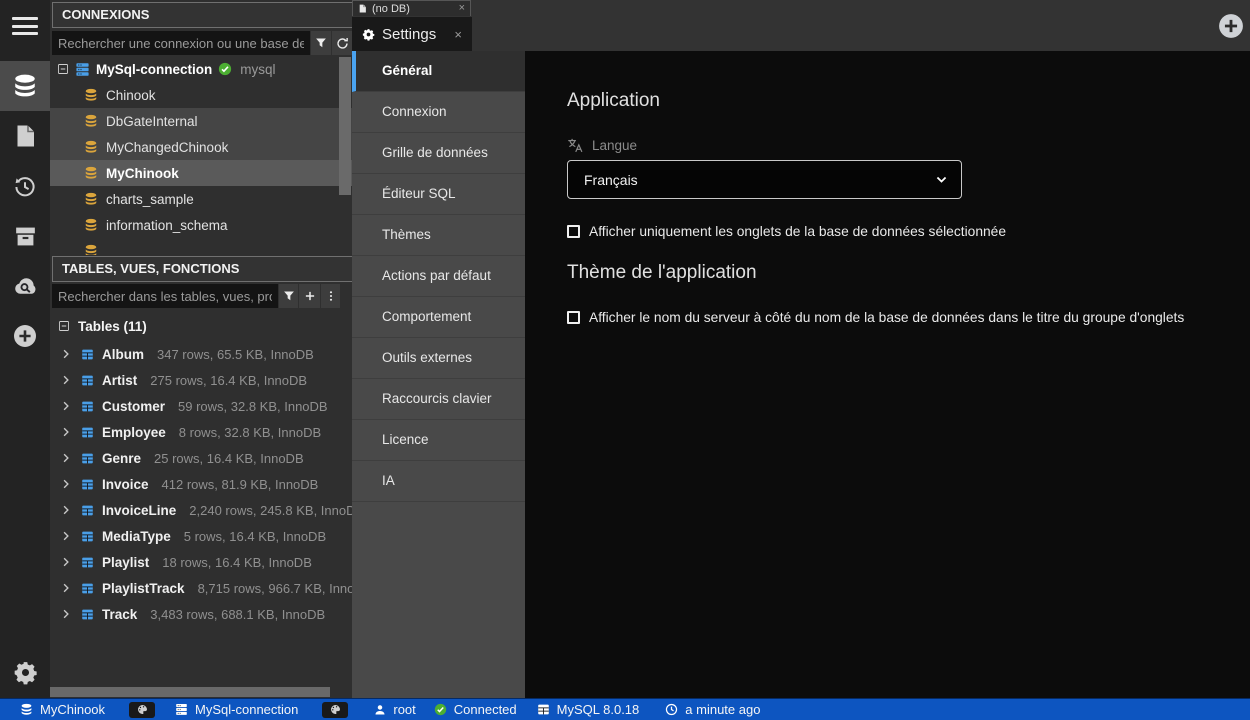 This screenshot has height=720, width=1250. What do you see at coordinates (573, 231) in the screenshot?
I see `checkbox-only-selected-db-tabs` at bounding box center [573, 231].